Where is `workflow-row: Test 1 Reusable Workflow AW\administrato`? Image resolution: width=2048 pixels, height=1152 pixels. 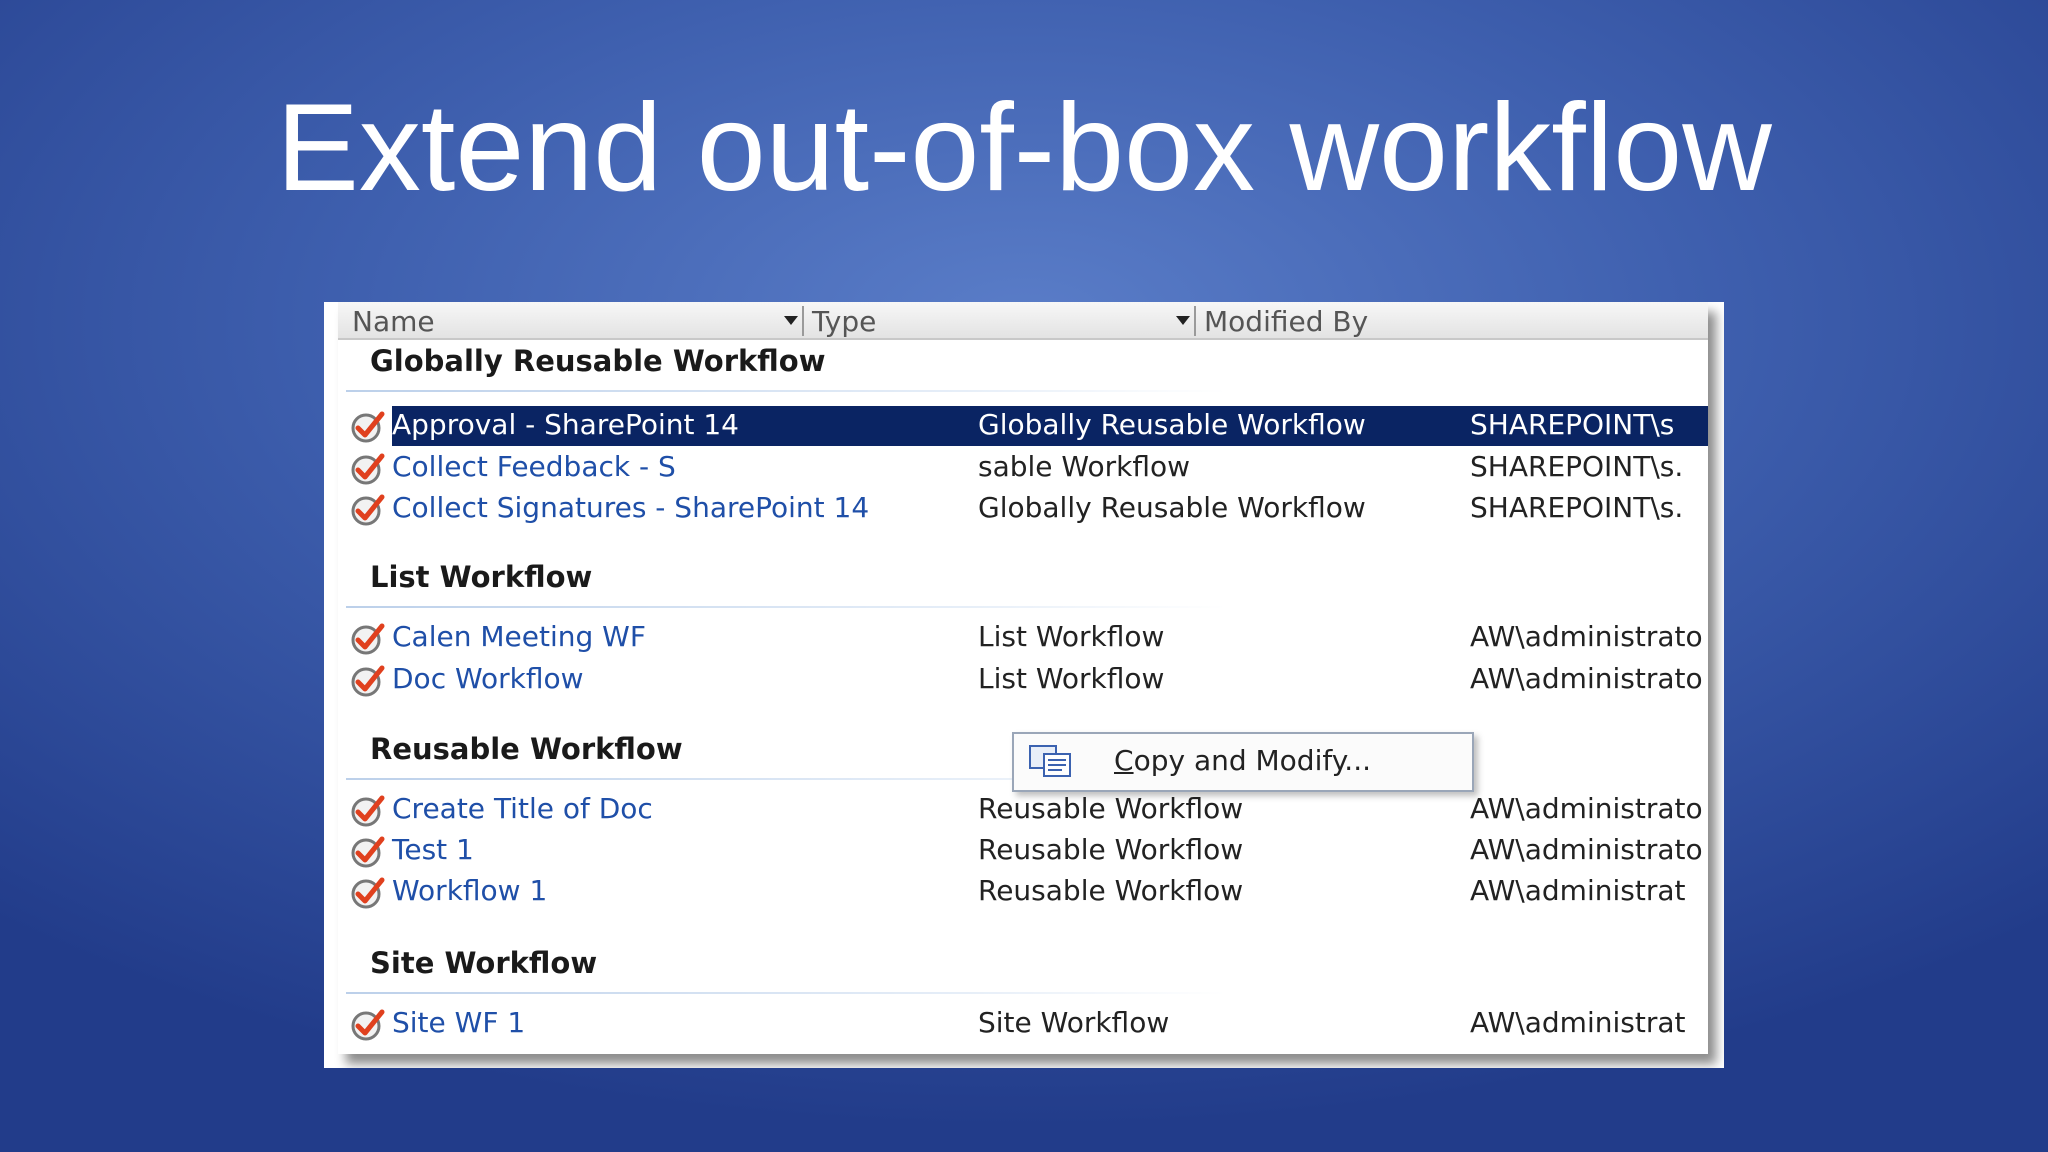
workflow-row: Test 1 Reusable Workflow AW\administrato is located at coordinates (1023, 851).